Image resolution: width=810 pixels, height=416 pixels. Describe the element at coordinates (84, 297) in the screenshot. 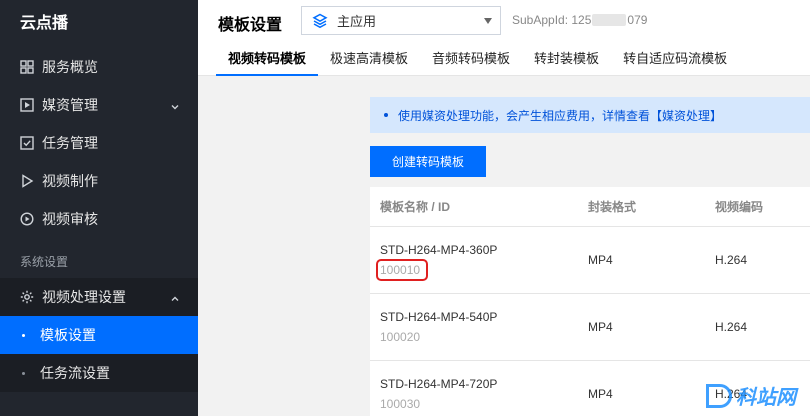

I see `sidebar-item-label: 视频处理设置` at that location.